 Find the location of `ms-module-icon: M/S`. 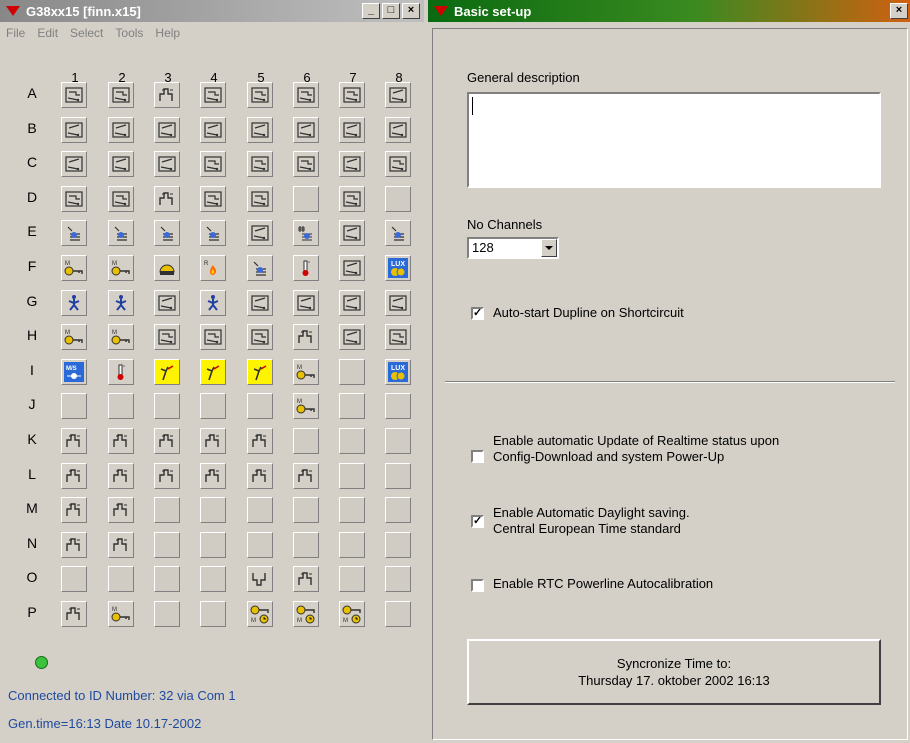

ms-module-icon: M/S is located at coordinates (74, 371).